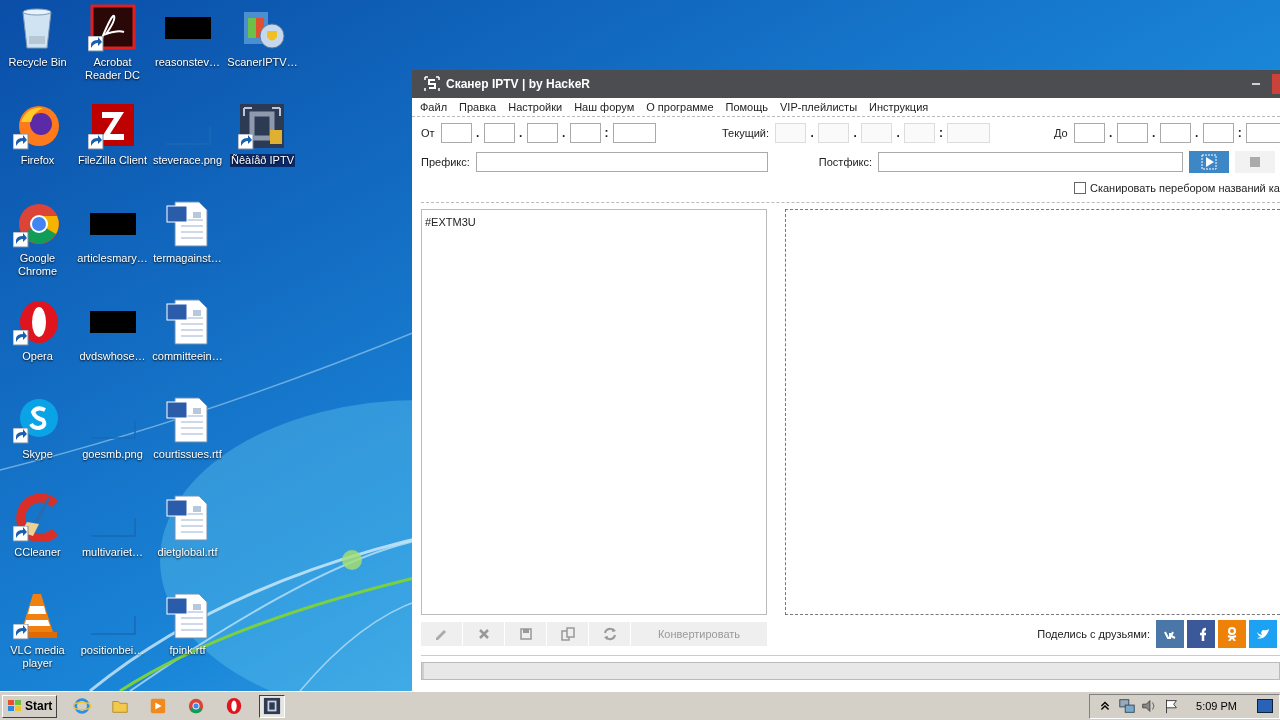 The height and width of the screenshot is (720, 1280). What do you see at coordinates (112, 69) in the screenshot?
I see `icon-label: Acrobat Reader DC` at bounding box center [112, 69].